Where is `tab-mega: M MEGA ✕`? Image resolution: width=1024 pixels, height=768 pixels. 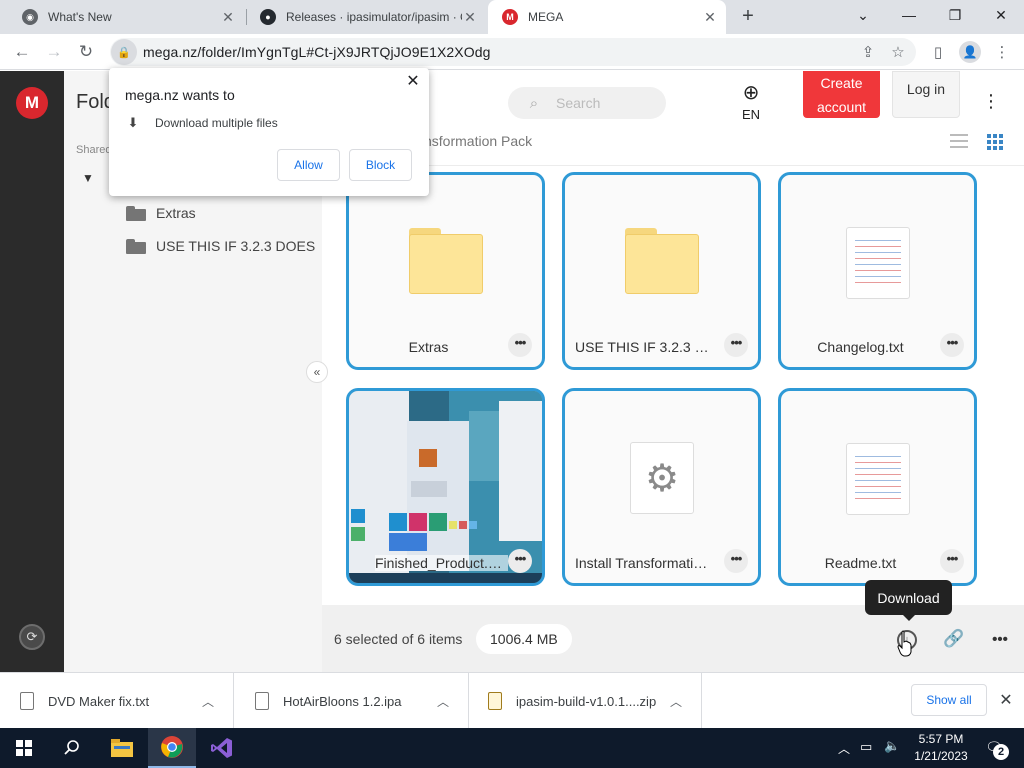 tab-mega: M MEGA ✕ is located at coordinates (607, 17).